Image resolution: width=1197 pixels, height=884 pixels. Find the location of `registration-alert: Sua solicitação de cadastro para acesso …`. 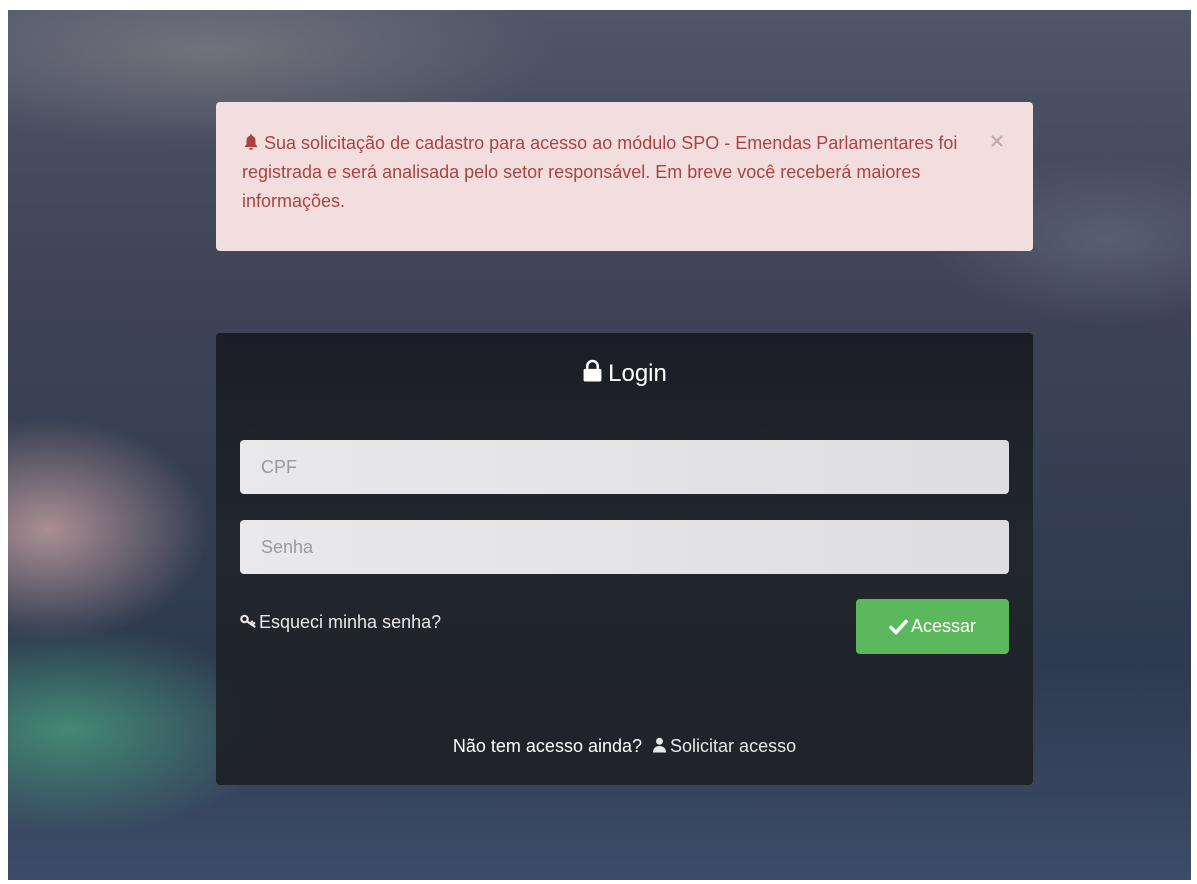

registration-alert: Sua solicitação de cadastro para acesso … is located at coordinates (624, 176).